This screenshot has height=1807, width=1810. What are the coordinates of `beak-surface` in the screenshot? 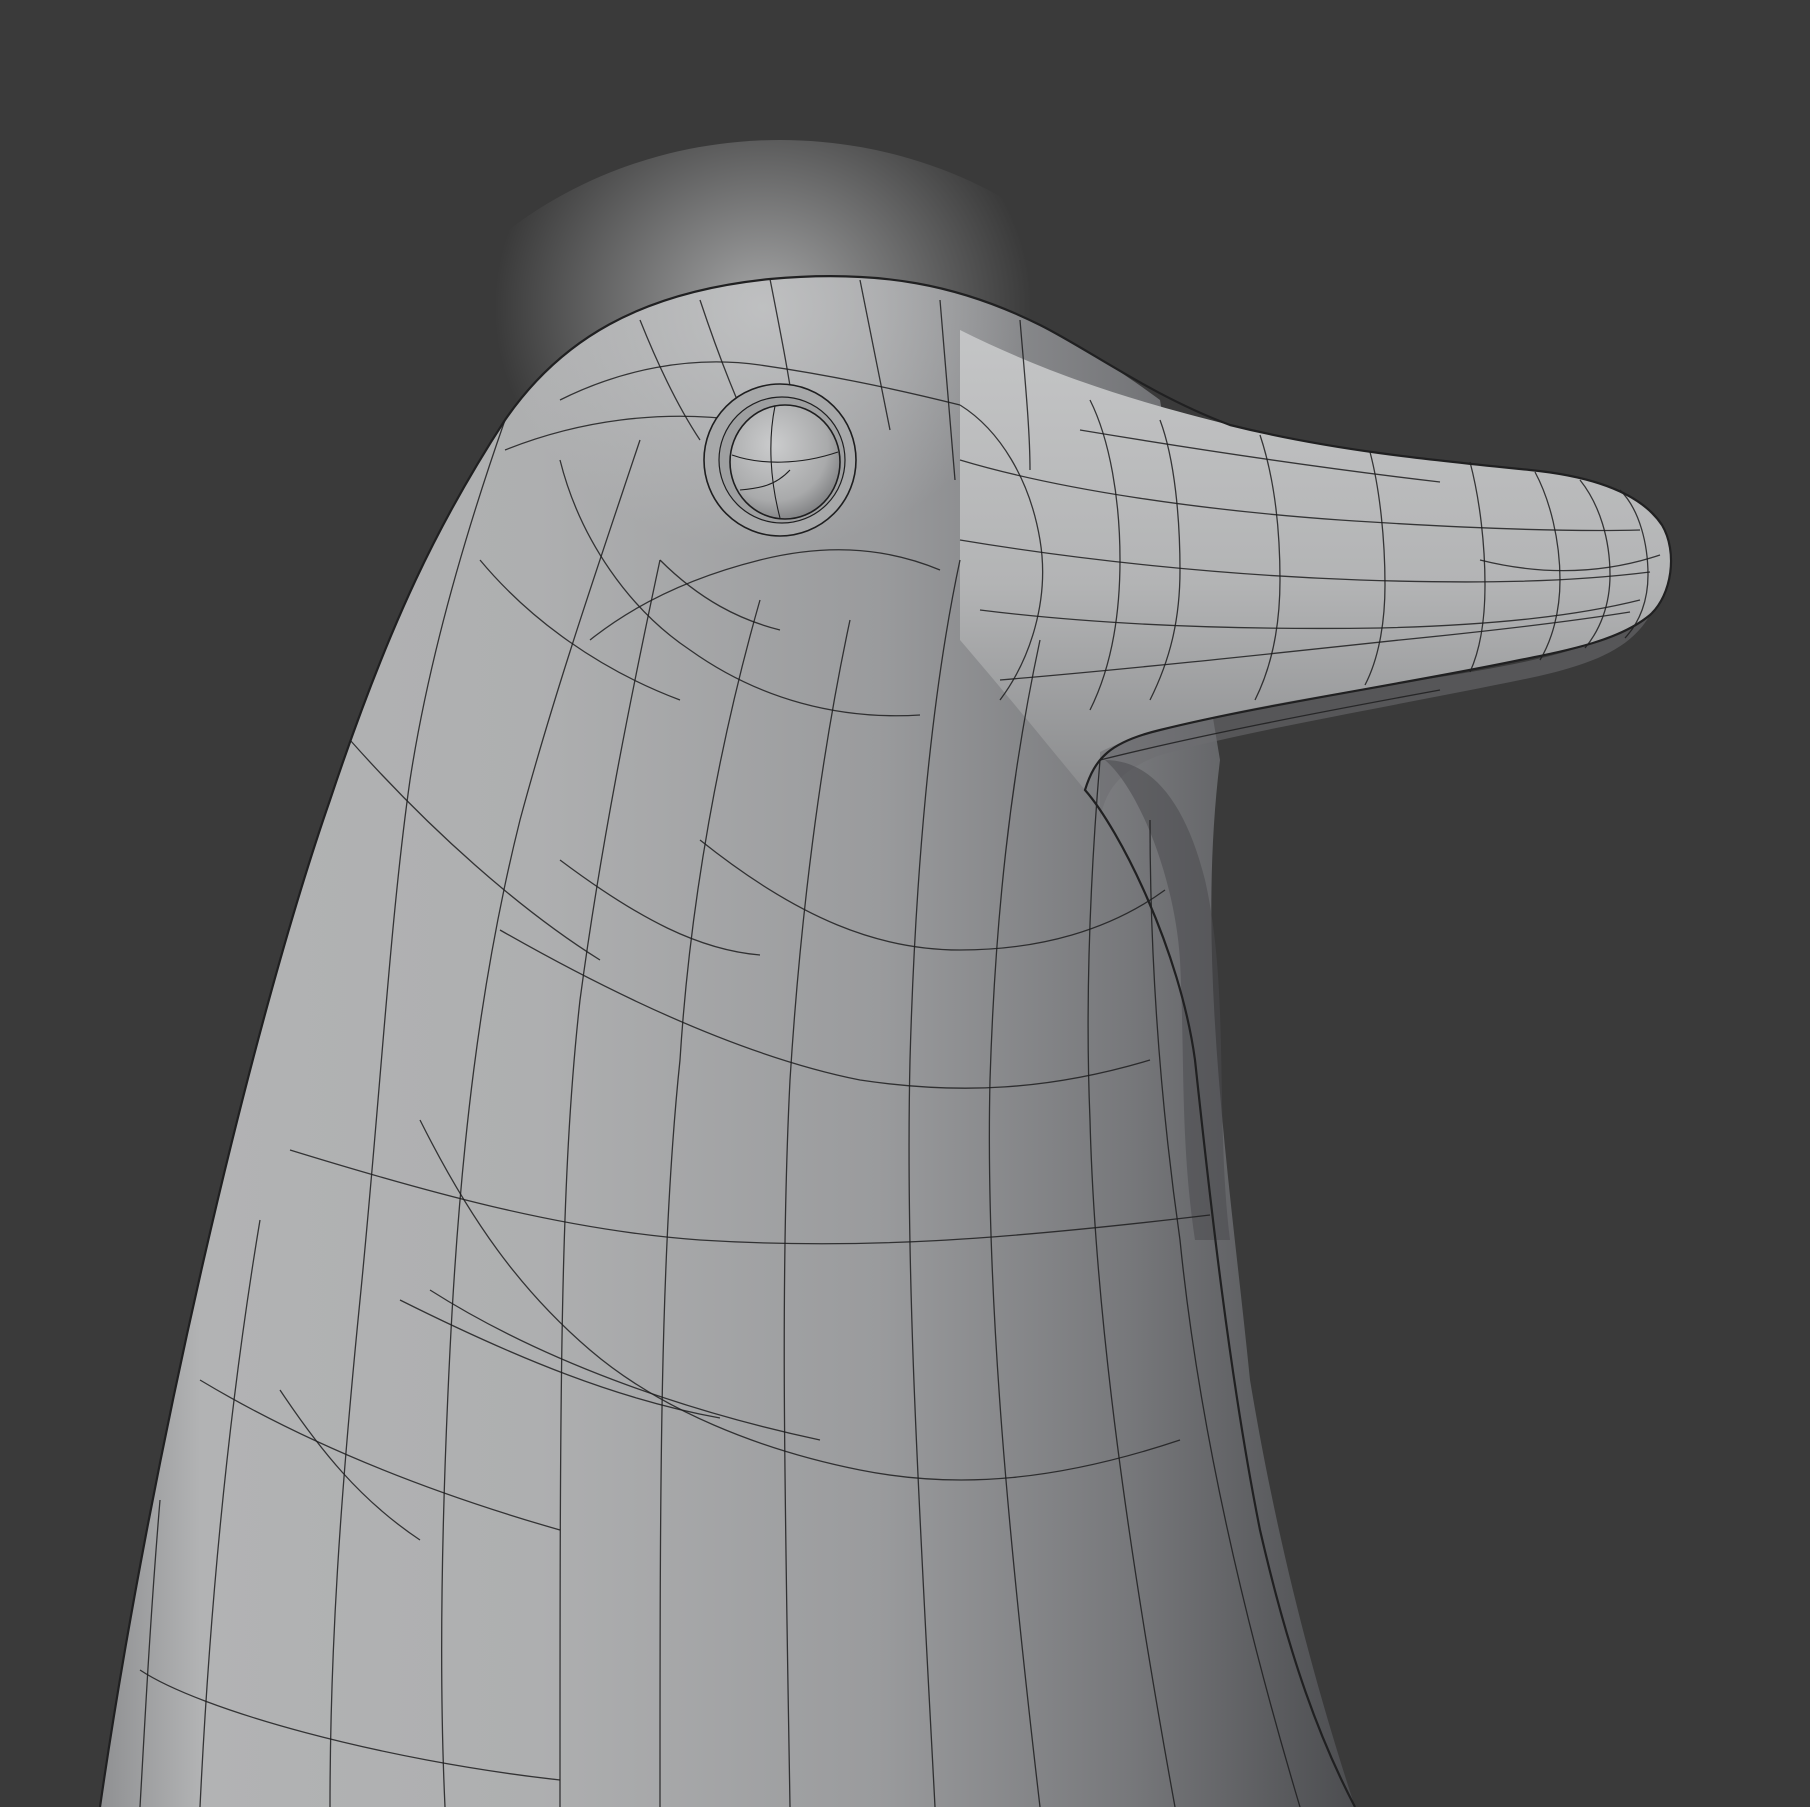 It's located at (1316, 560).